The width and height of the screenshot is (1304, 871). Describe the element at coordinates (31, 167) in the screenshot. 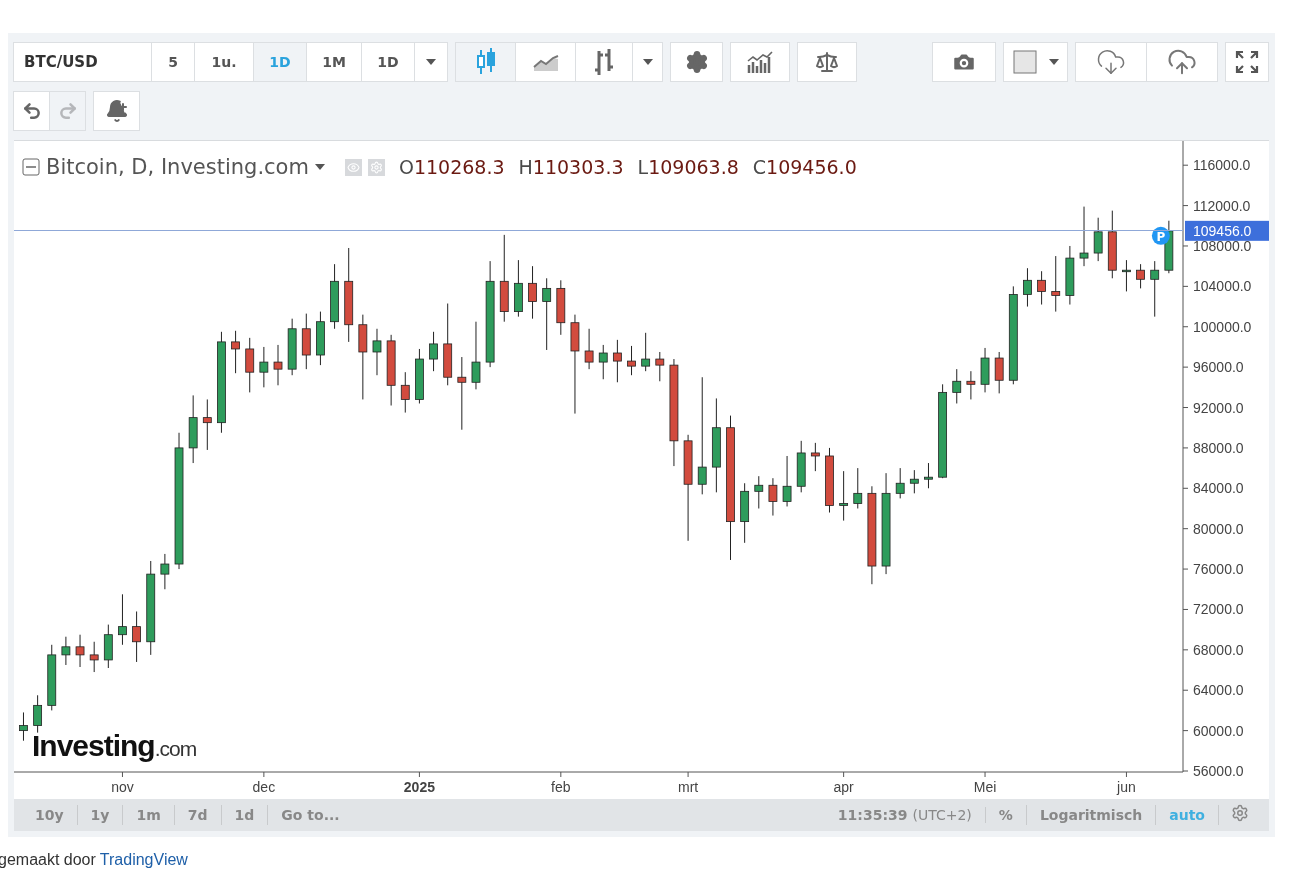

I see `collapse-icon` at that location.